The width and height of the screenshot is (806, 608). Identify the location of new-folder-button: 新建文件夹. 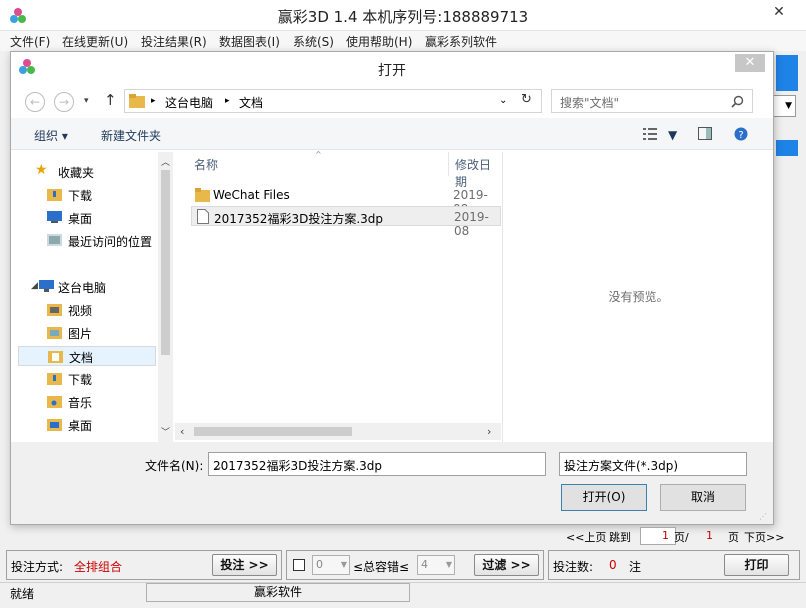
(131, 135).